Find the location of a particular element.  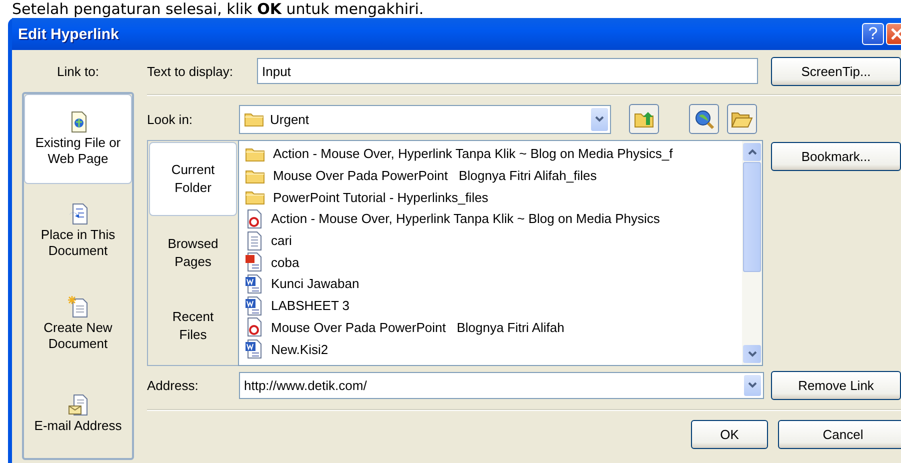

document-envelope-icon is located at coordinates (78, 405).